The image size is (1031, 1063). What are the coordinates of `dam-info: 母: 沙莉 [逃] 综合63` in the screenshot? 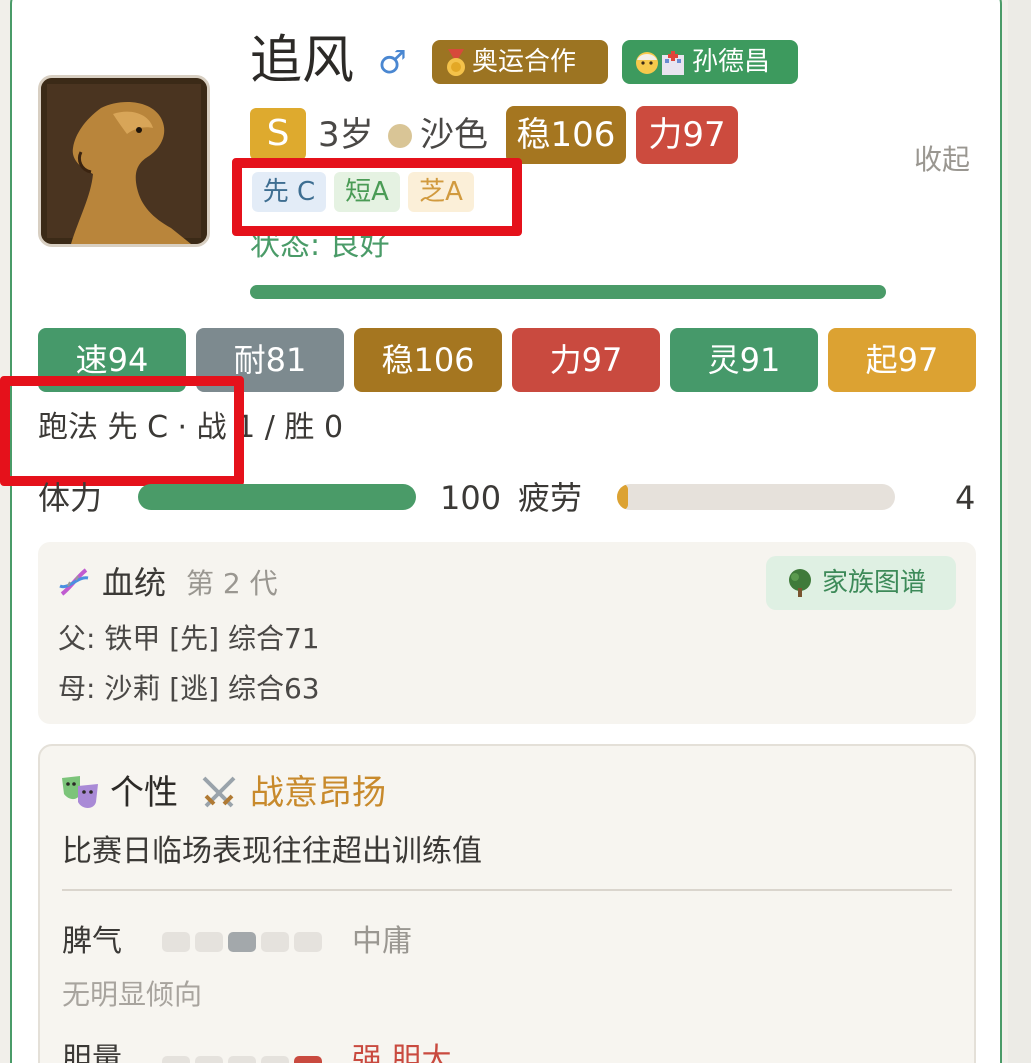 It's located at (189, 688).